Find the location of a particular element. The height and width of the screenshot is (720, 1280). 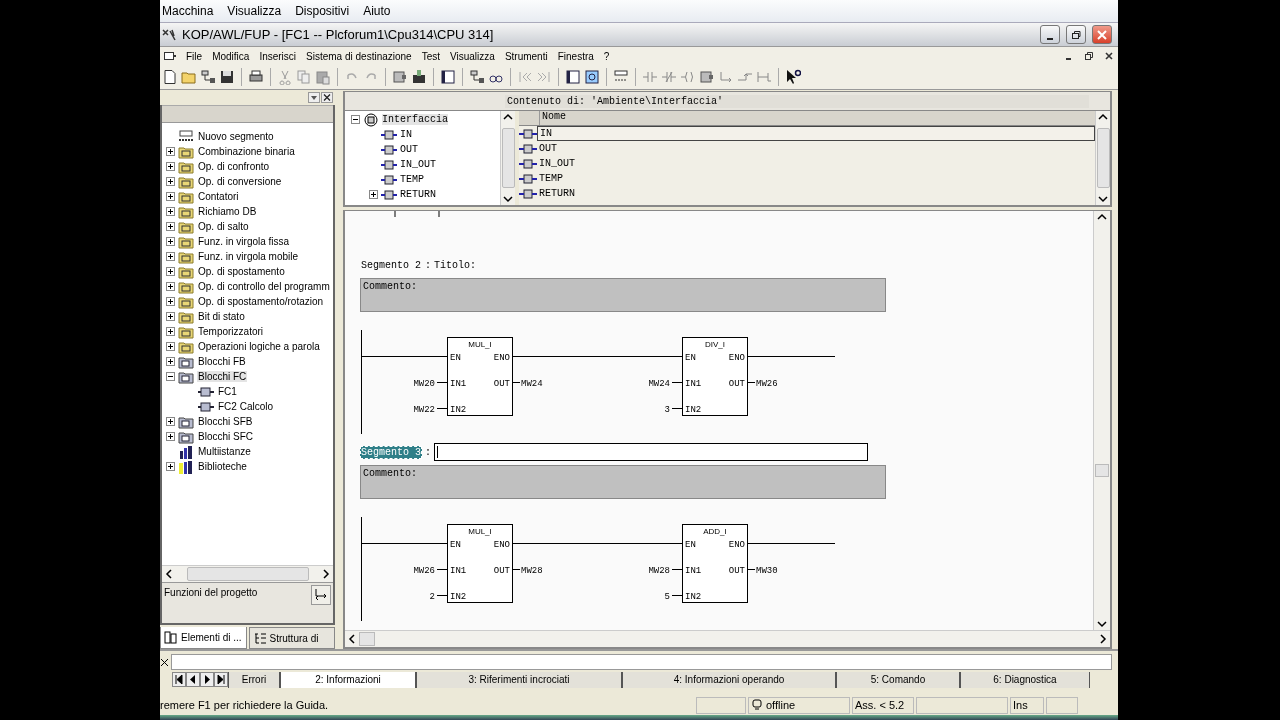

tree-item: Bit di stato is located at coordinates (221, 316).